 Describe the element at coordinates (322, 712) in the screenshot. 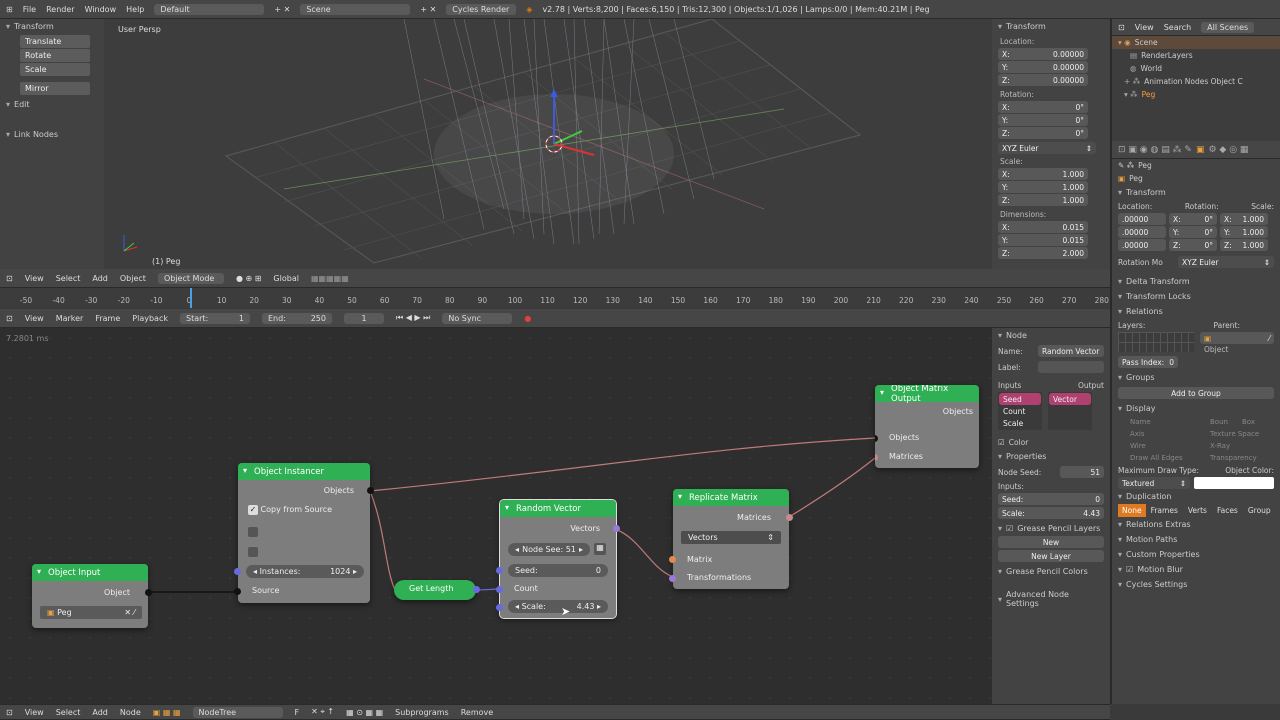

I see `node-tree-tools: ✕ ⌖ ↑` at that location.